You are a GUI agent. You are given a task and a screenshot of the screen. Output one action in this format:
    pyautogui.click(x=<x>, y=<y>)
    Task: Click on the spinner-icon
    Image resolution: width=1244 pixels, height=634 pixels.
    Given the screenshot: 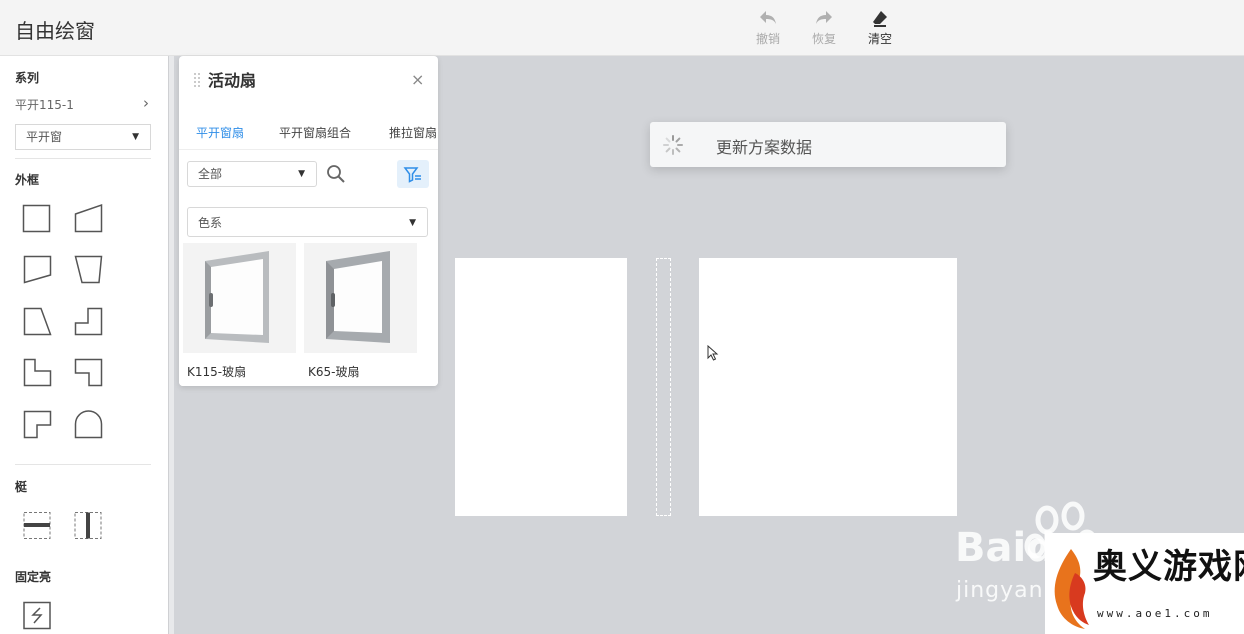 What is the action you would take?
    pyautogui.click(x=673, y=145)
    